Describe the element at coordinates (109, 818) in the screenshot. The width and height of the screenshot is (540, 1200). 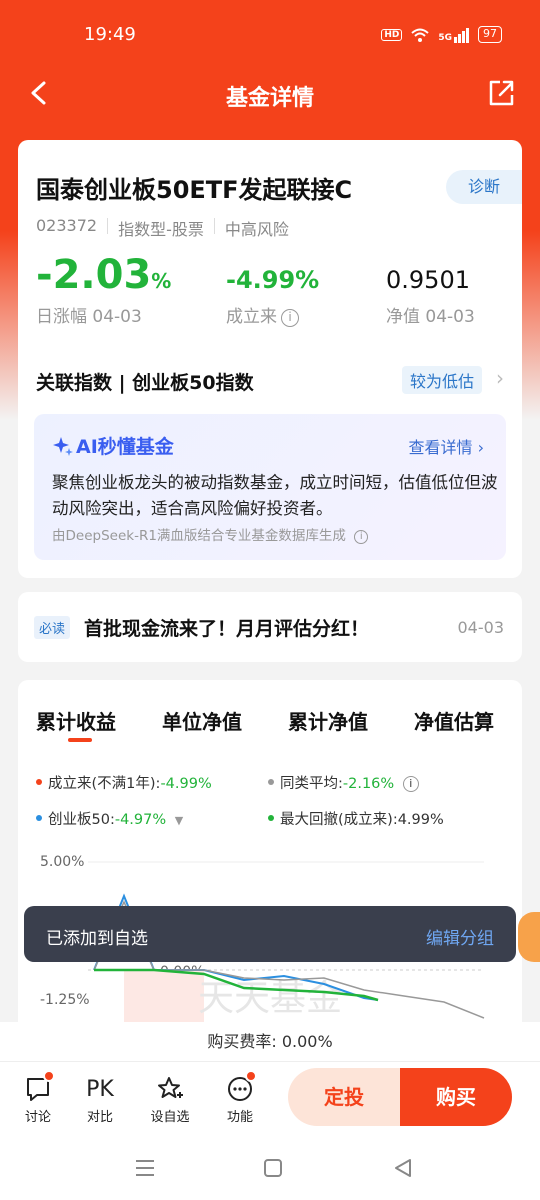
I see `legend-index: 创业板50:-4.97% ▼` at that location.